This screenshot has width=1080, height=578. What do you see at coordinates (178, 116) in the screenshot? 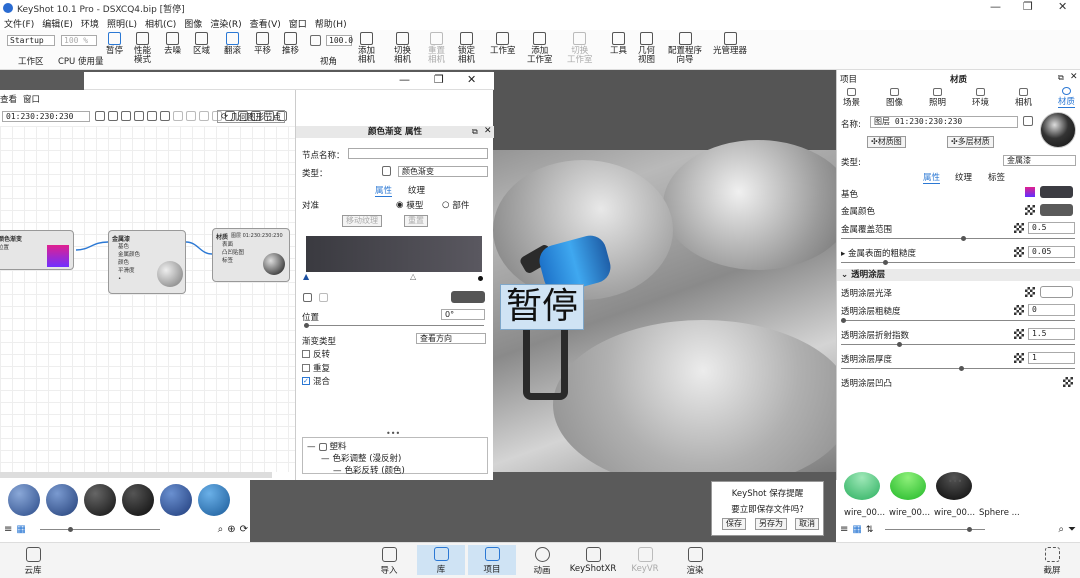
I see `copy-icon` at bounding box center [178, 116].